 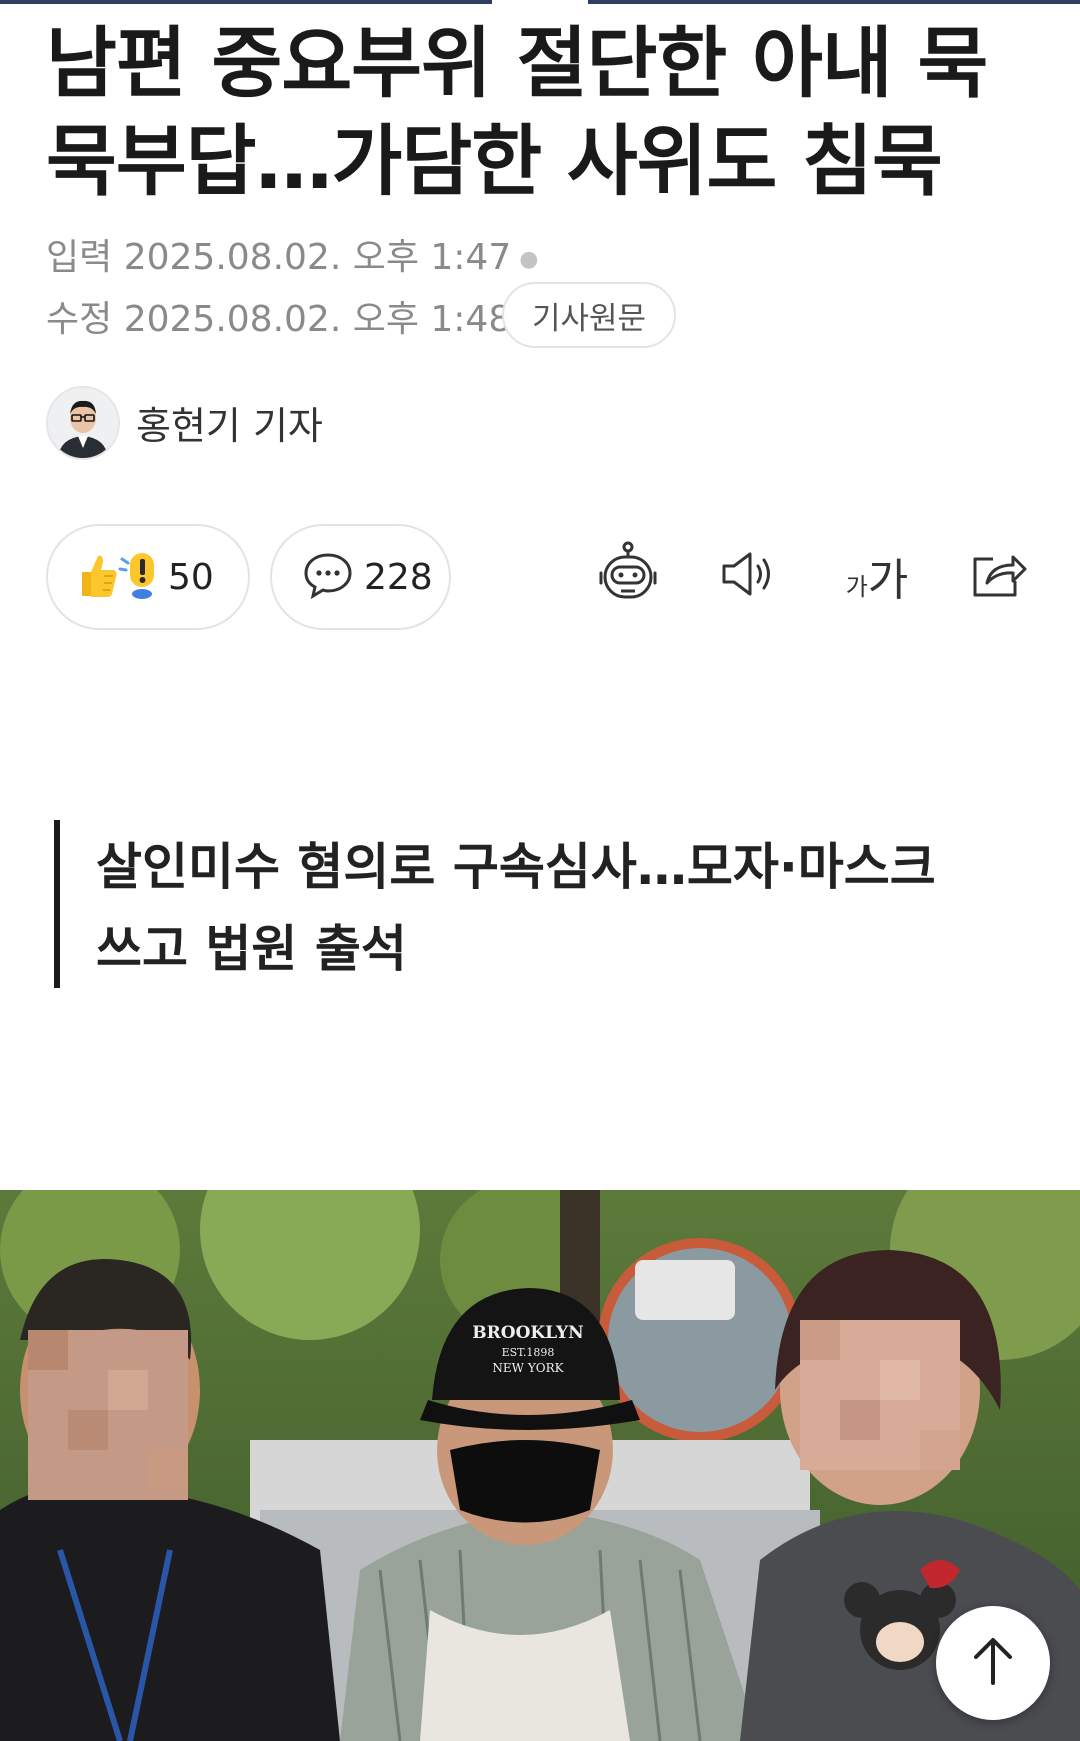 What do you see at coordinates (98, 577) in the screenshot?
I see `thumbs-up-icon` at bounding box center [98, 577].